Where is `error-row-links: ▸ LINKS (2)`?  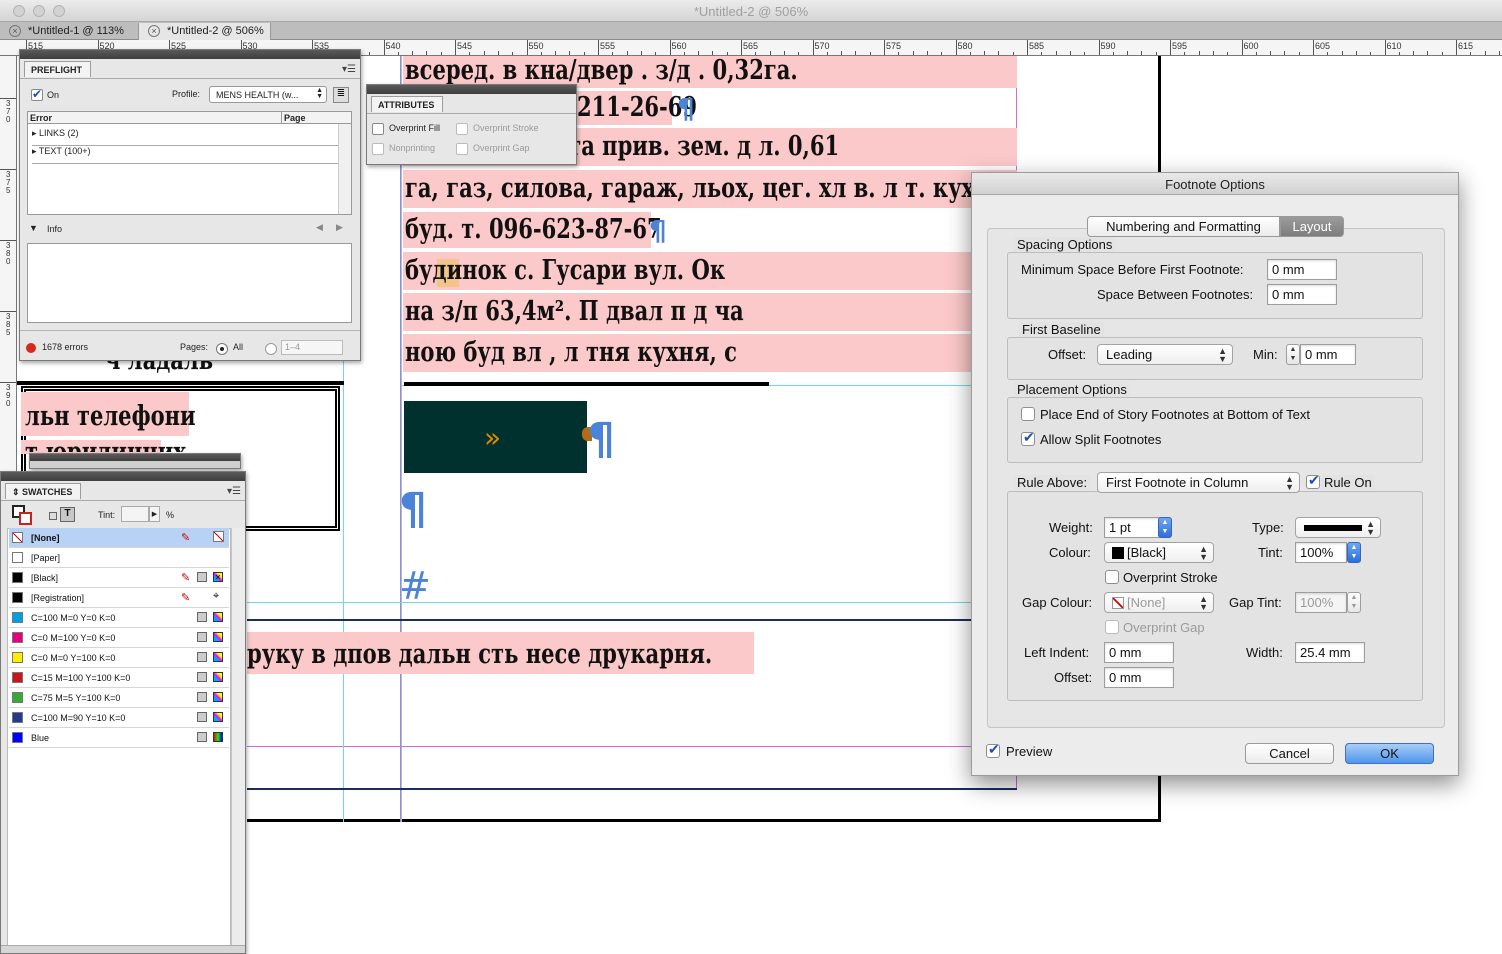
error-row-links: ▸ LINKS (2) is located at coordinates (185, 137).